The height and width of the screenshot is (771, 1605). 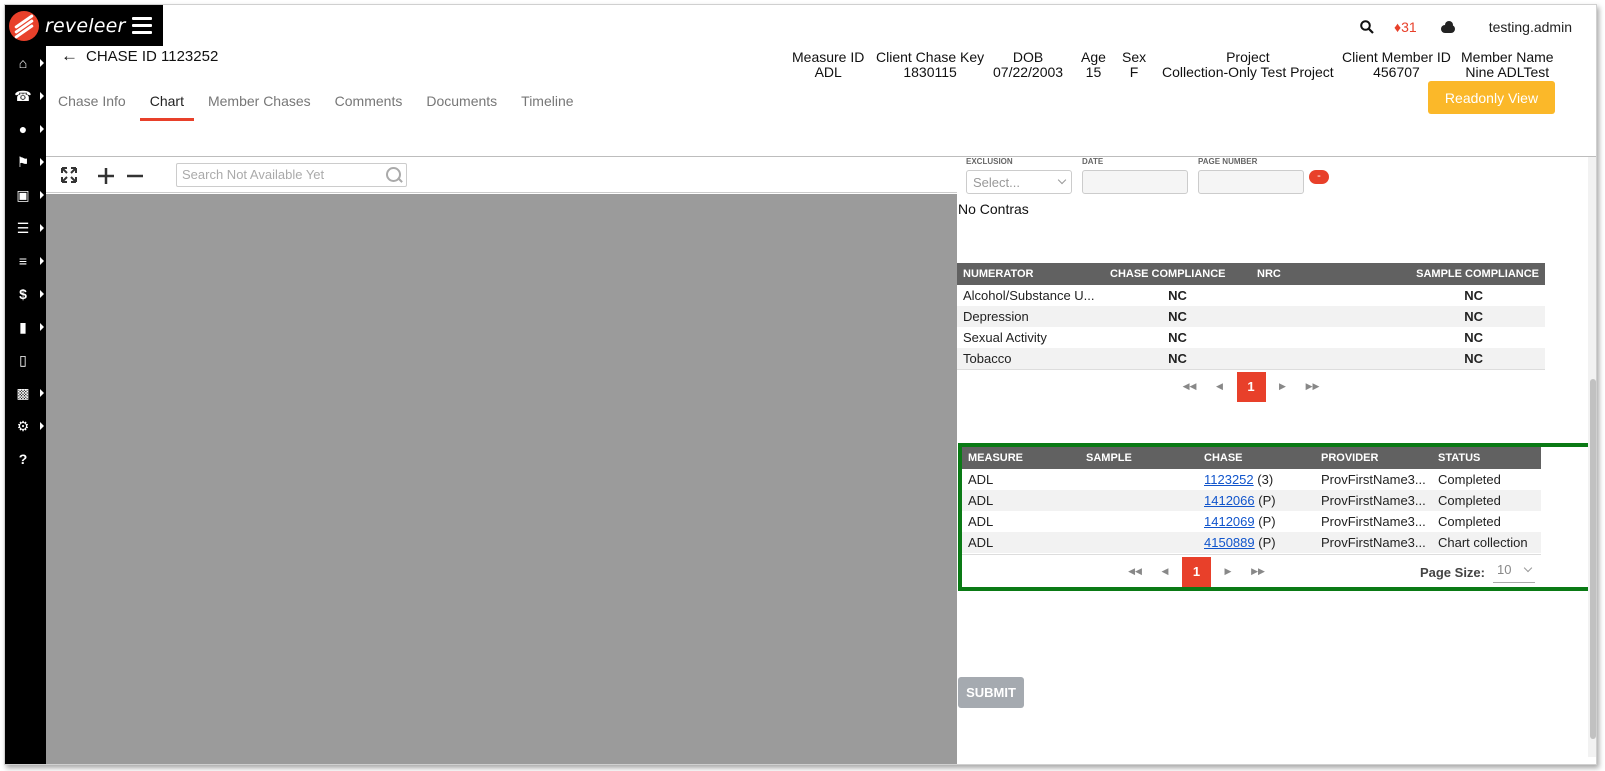 What do you see at coordinates (1491, 97) in the screenshot?
I see `readonly-view-button: Readonly View` at bounding box center [1491, 97].